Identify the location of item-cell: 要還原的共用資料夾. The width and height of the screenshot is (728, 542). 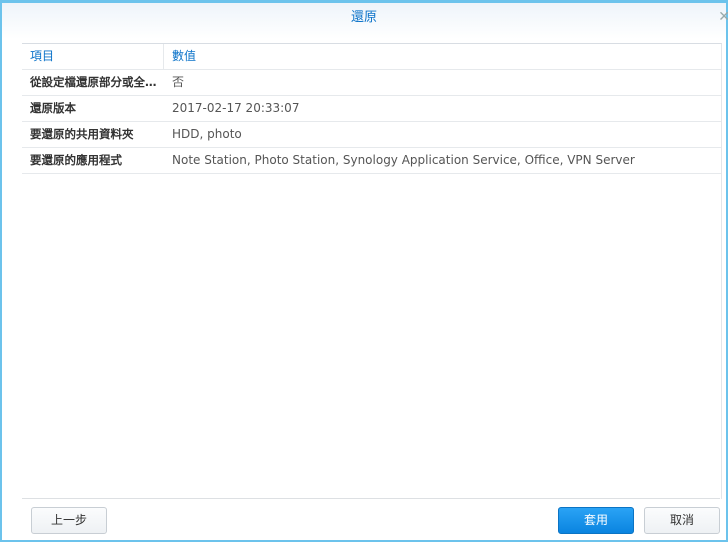
(82, 134).